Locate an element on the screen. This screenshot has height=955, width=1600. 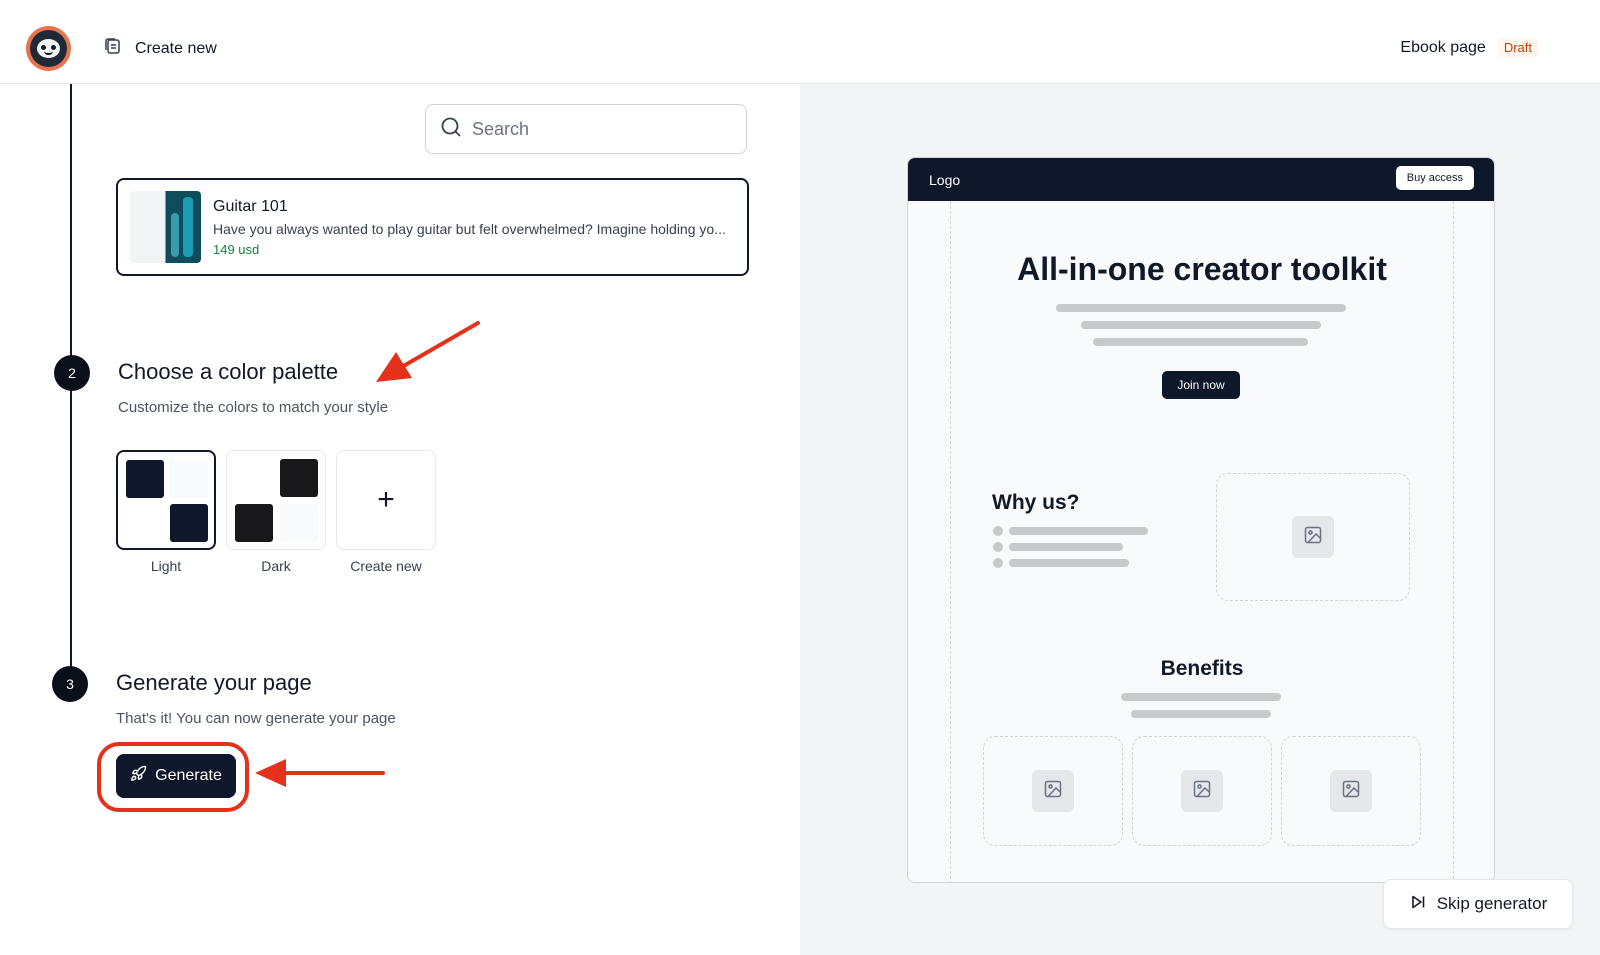
page-type-label: Ebook page is located at coordinates (1443, 47).